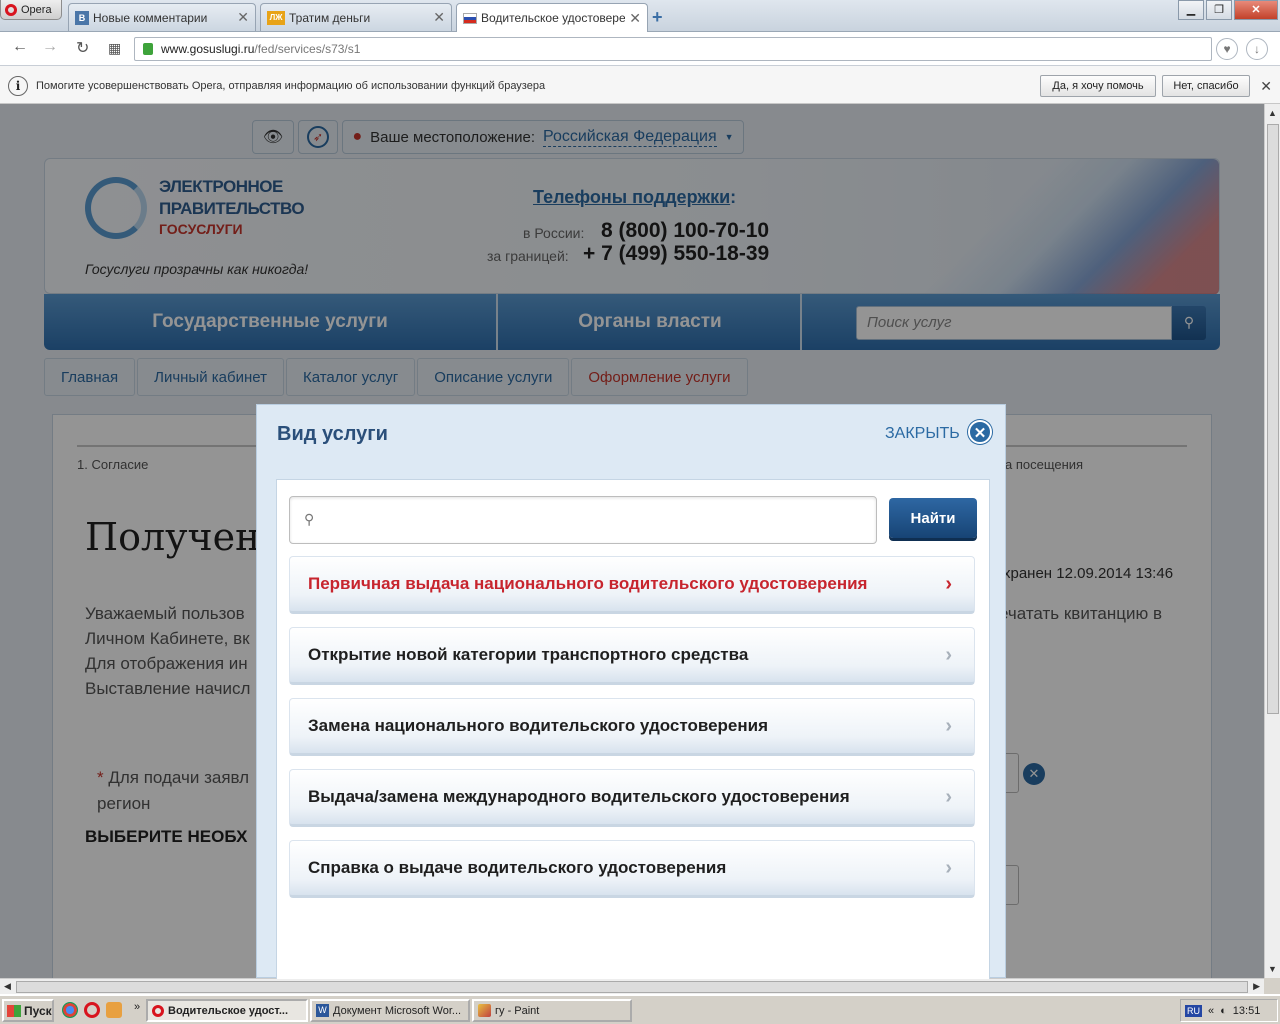 The image size is (1280, 1024). I want to click on info-icon: i, so click(18, 86).